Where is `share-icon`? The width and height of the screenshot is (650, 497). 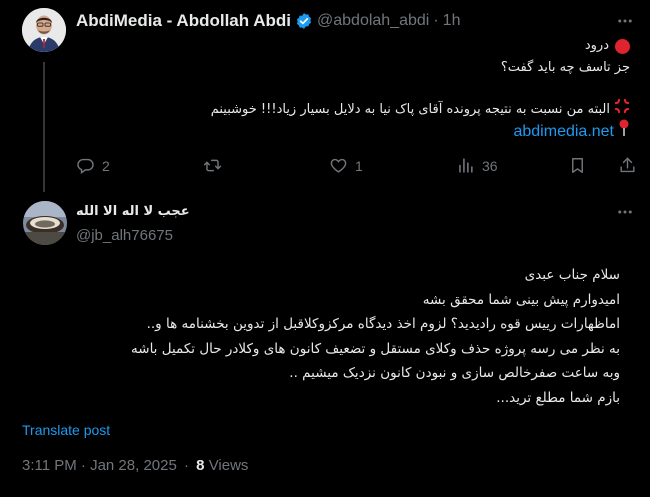 share-icon is located at coordinates (627, 165).